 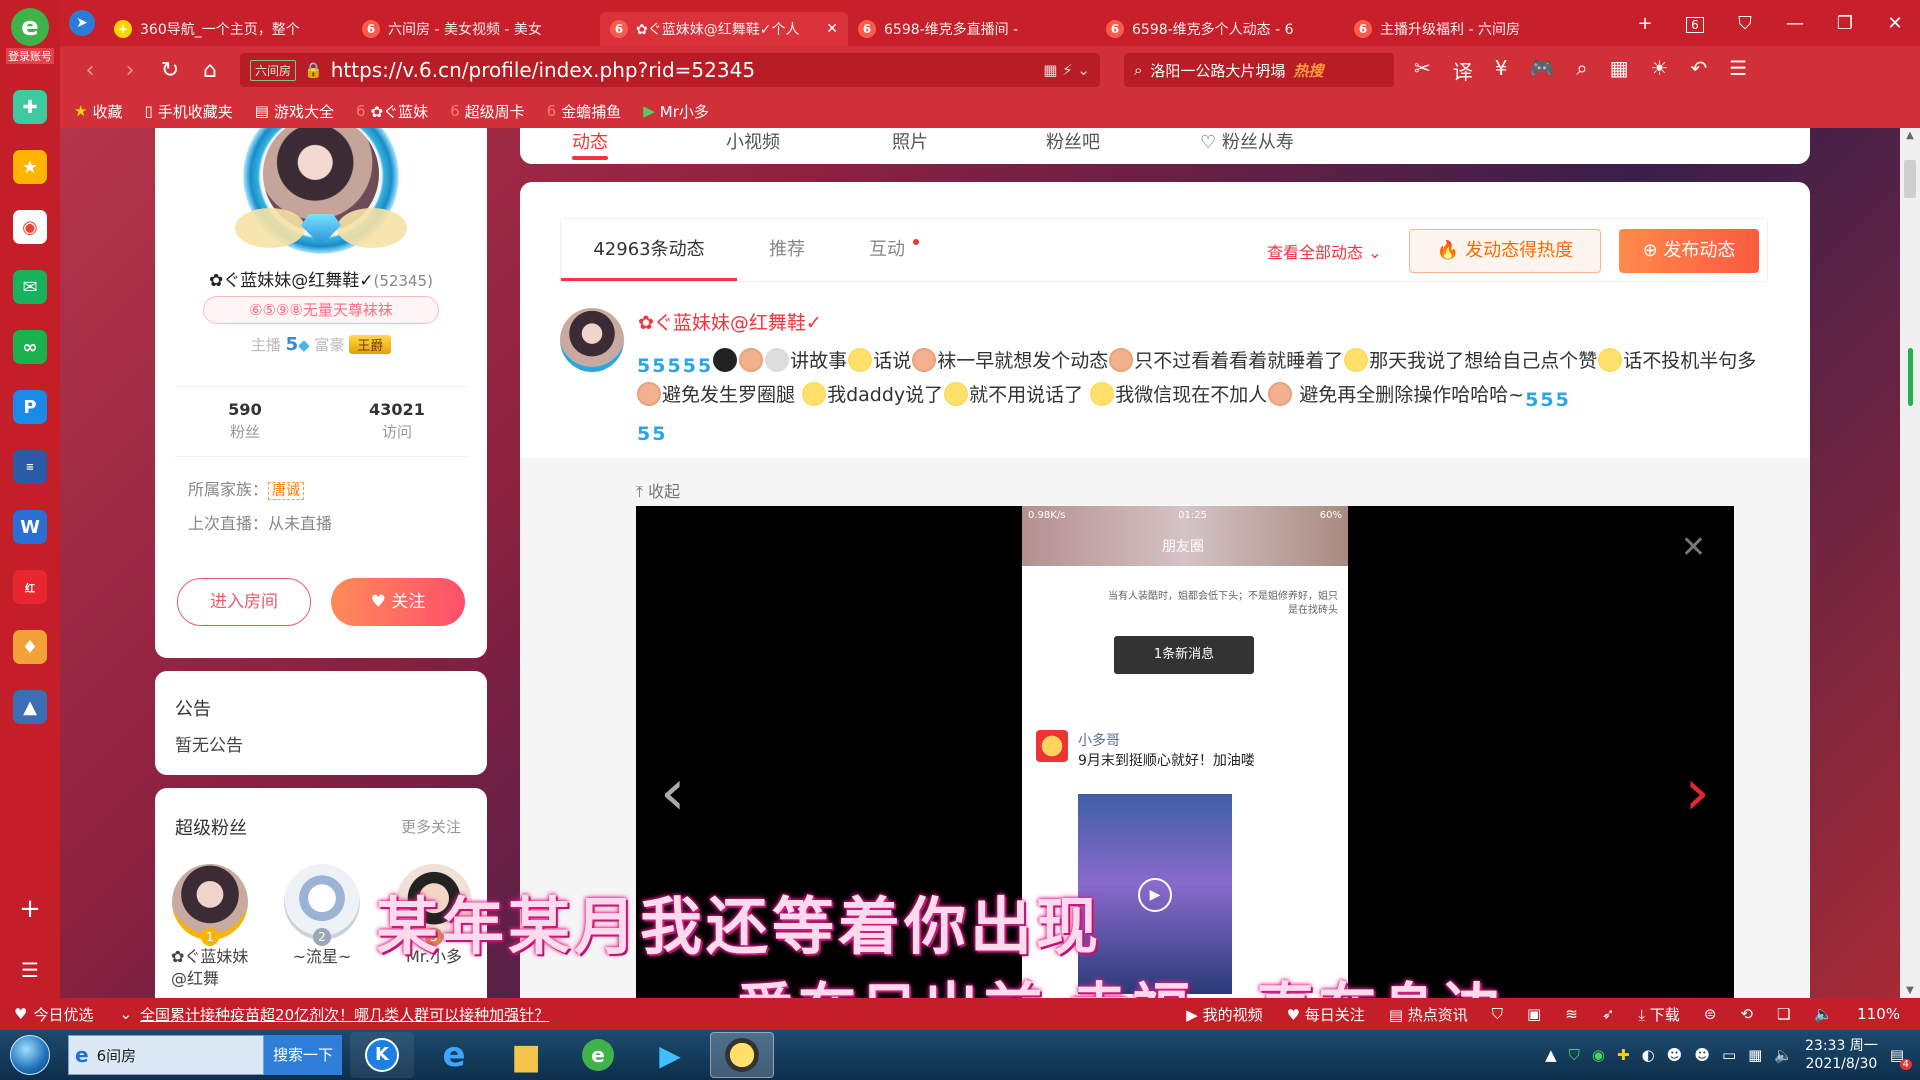 What do you see at coordinates (1729, 1055) in the screenshot?
I see `tray-network-icon: ▭` at bounding box center [1729, 1055].